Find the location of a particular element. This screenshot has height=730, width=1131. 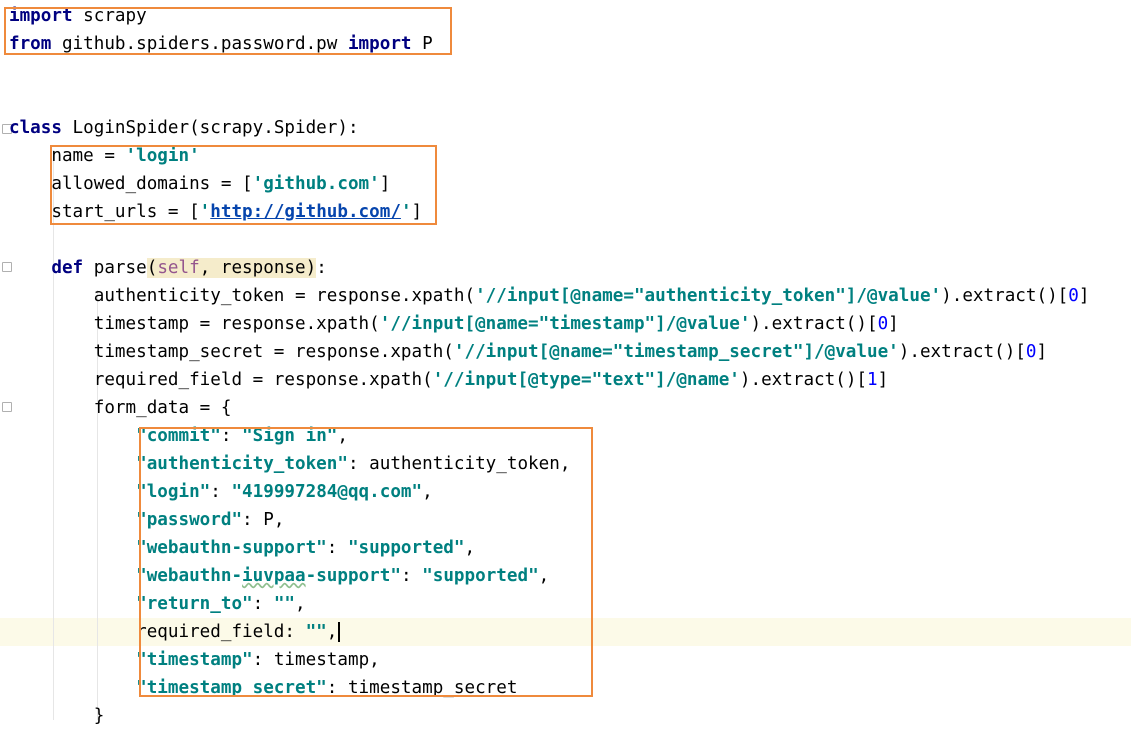

code-token: : is located at coordinates (321, 268).